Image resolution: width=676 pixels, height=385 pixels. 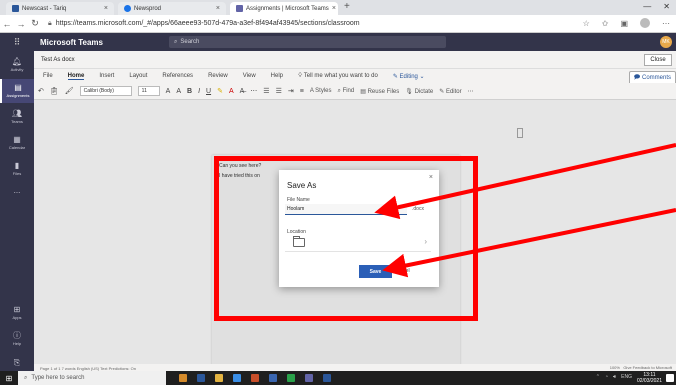 What do you see at coordinates (525, 181) in the screenshot?
I see `annotation-arrow-to-filename` at bounding box center [525, 181].